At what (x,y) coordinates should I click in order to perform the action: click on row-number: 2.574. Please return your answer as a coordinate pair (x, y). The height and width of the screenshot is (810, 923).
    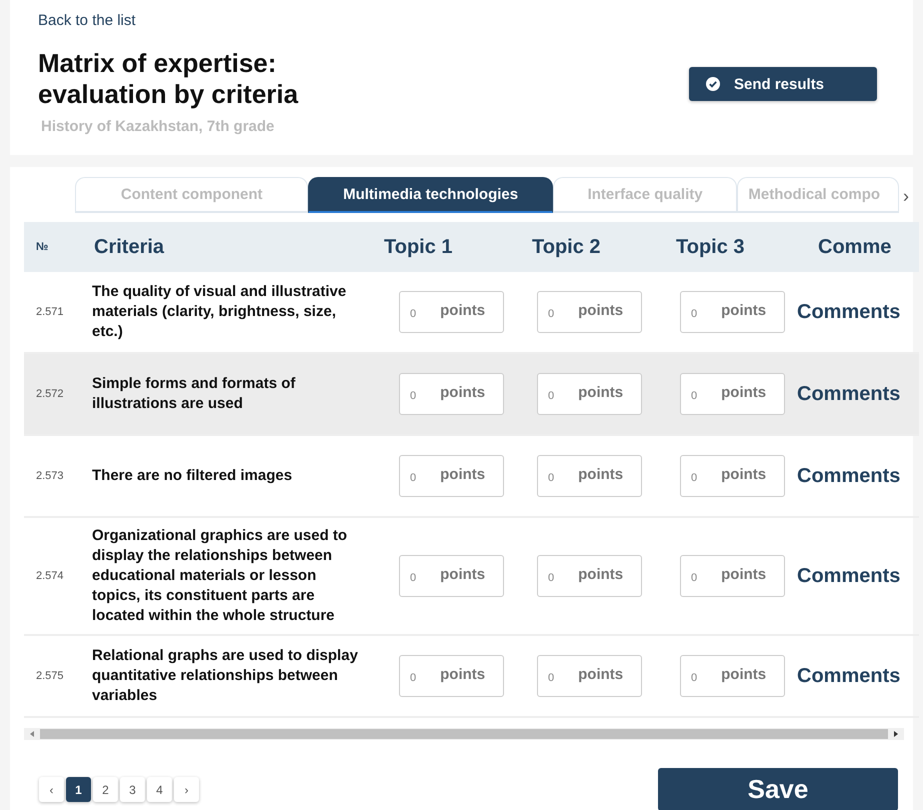
    Looking at the image, I should click on (50, 576).